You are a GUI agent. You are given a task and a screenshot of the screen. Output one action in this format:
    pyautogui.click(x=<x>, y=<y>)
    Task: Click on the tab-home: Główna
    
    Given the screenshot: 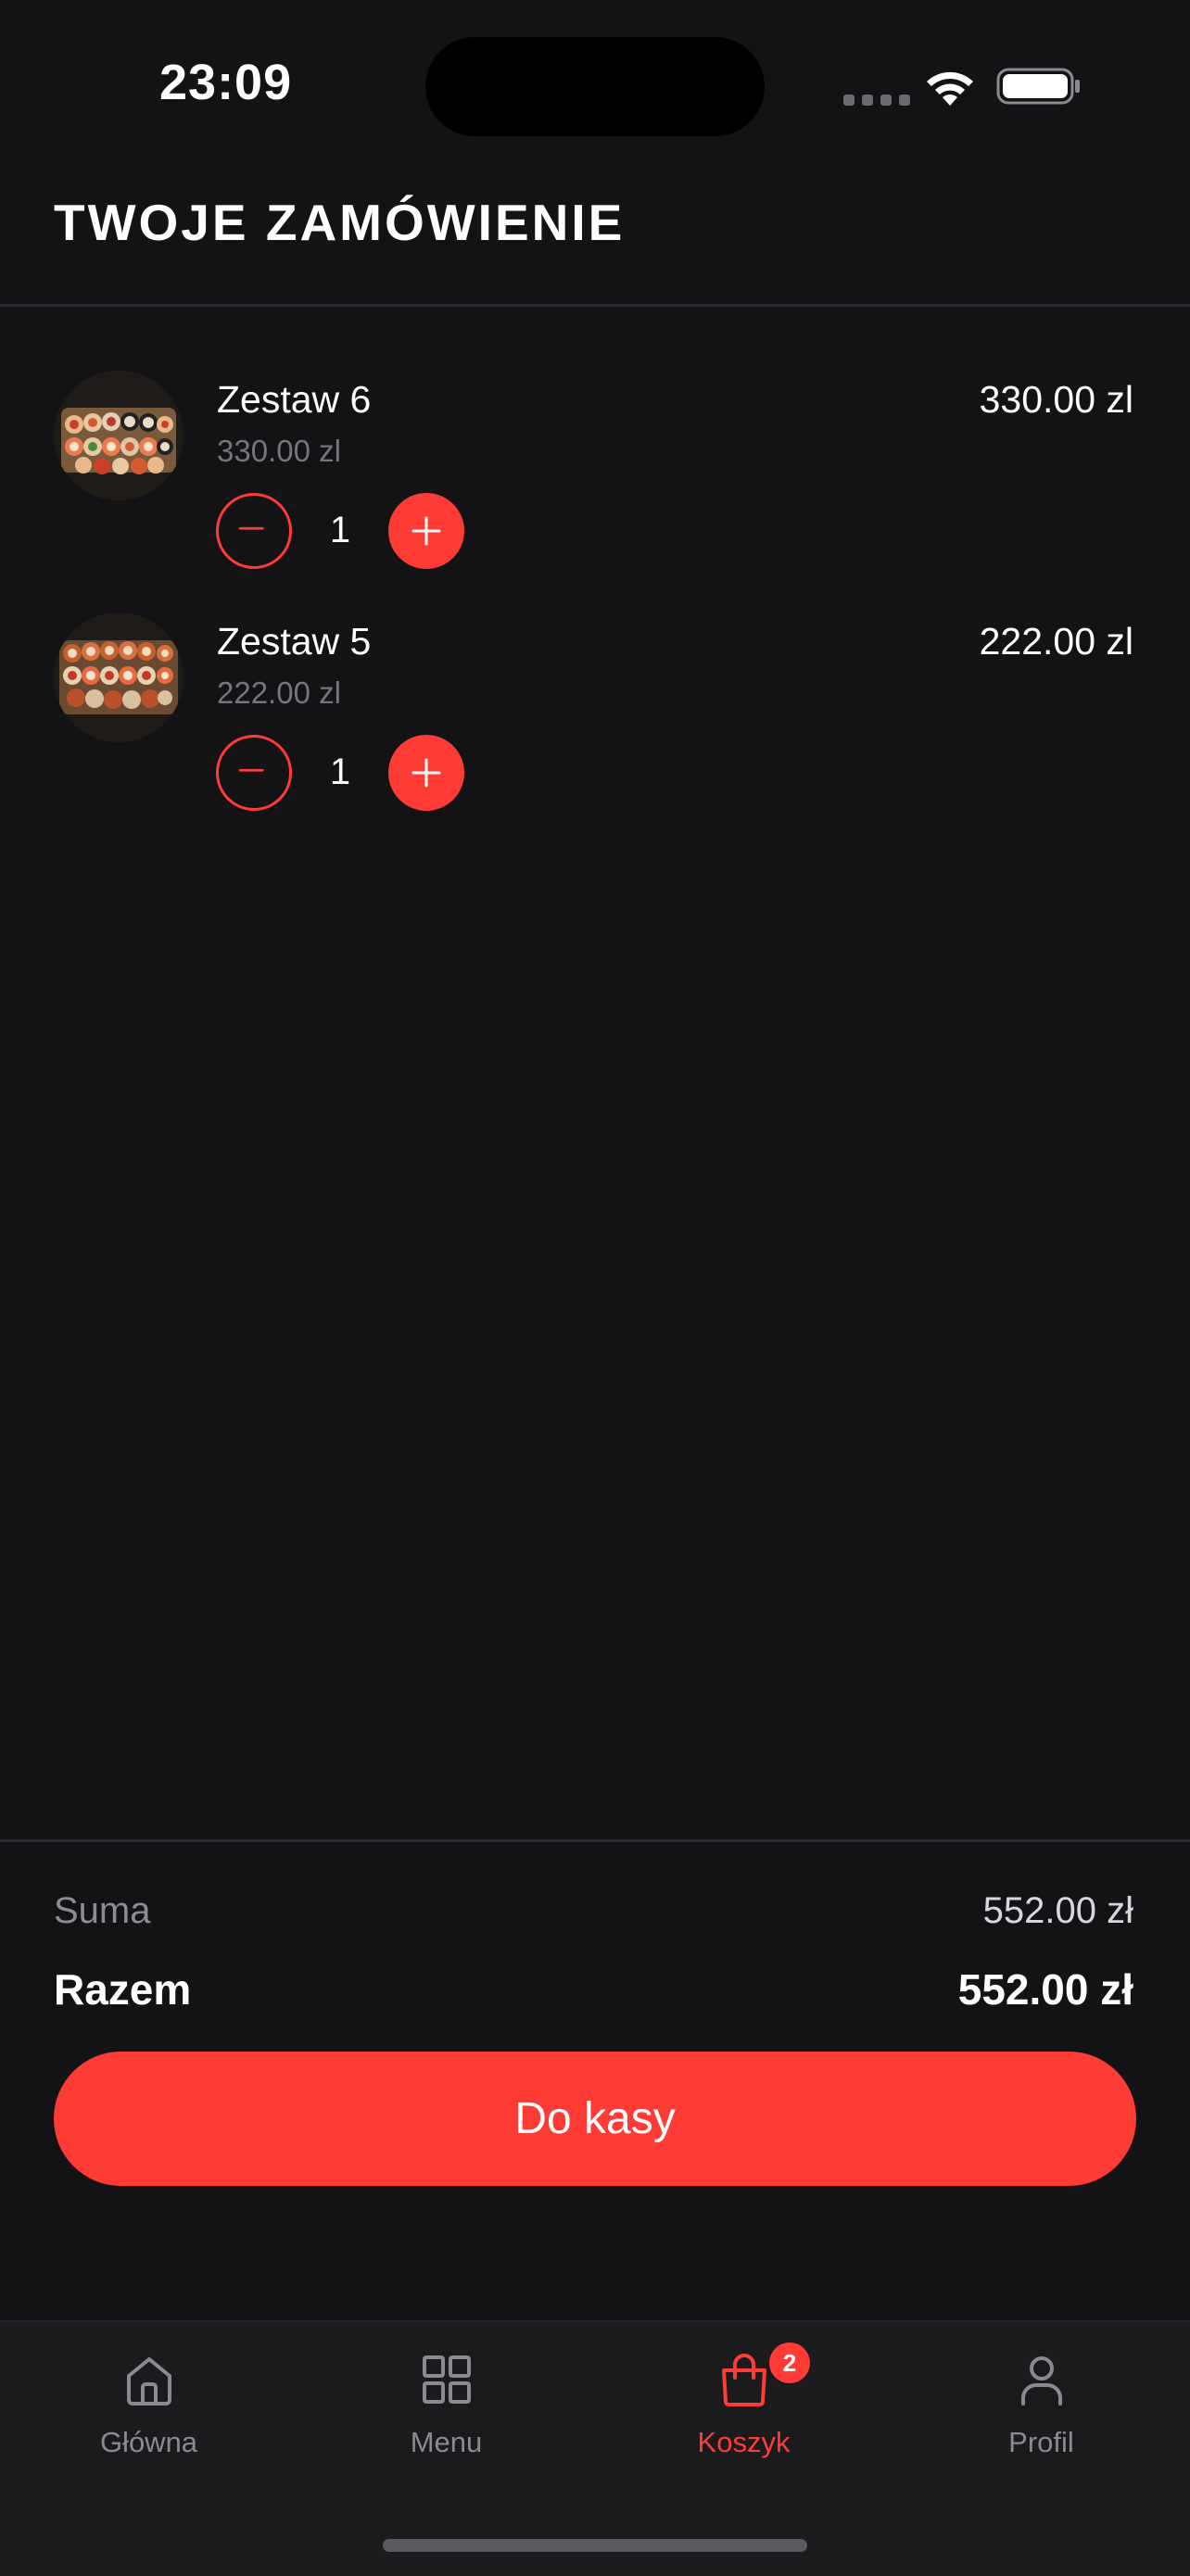 What is the action you would take?
    pyautogui.click(x=149, y=2405)
    